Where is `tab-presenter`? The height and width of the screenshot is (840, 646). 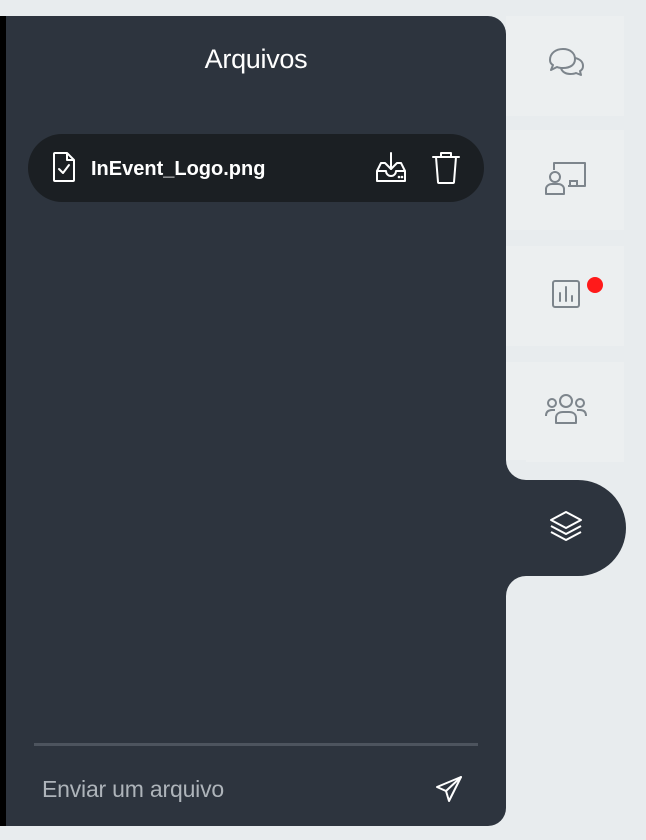
tab-presenter is located at coordinates (565, 180).